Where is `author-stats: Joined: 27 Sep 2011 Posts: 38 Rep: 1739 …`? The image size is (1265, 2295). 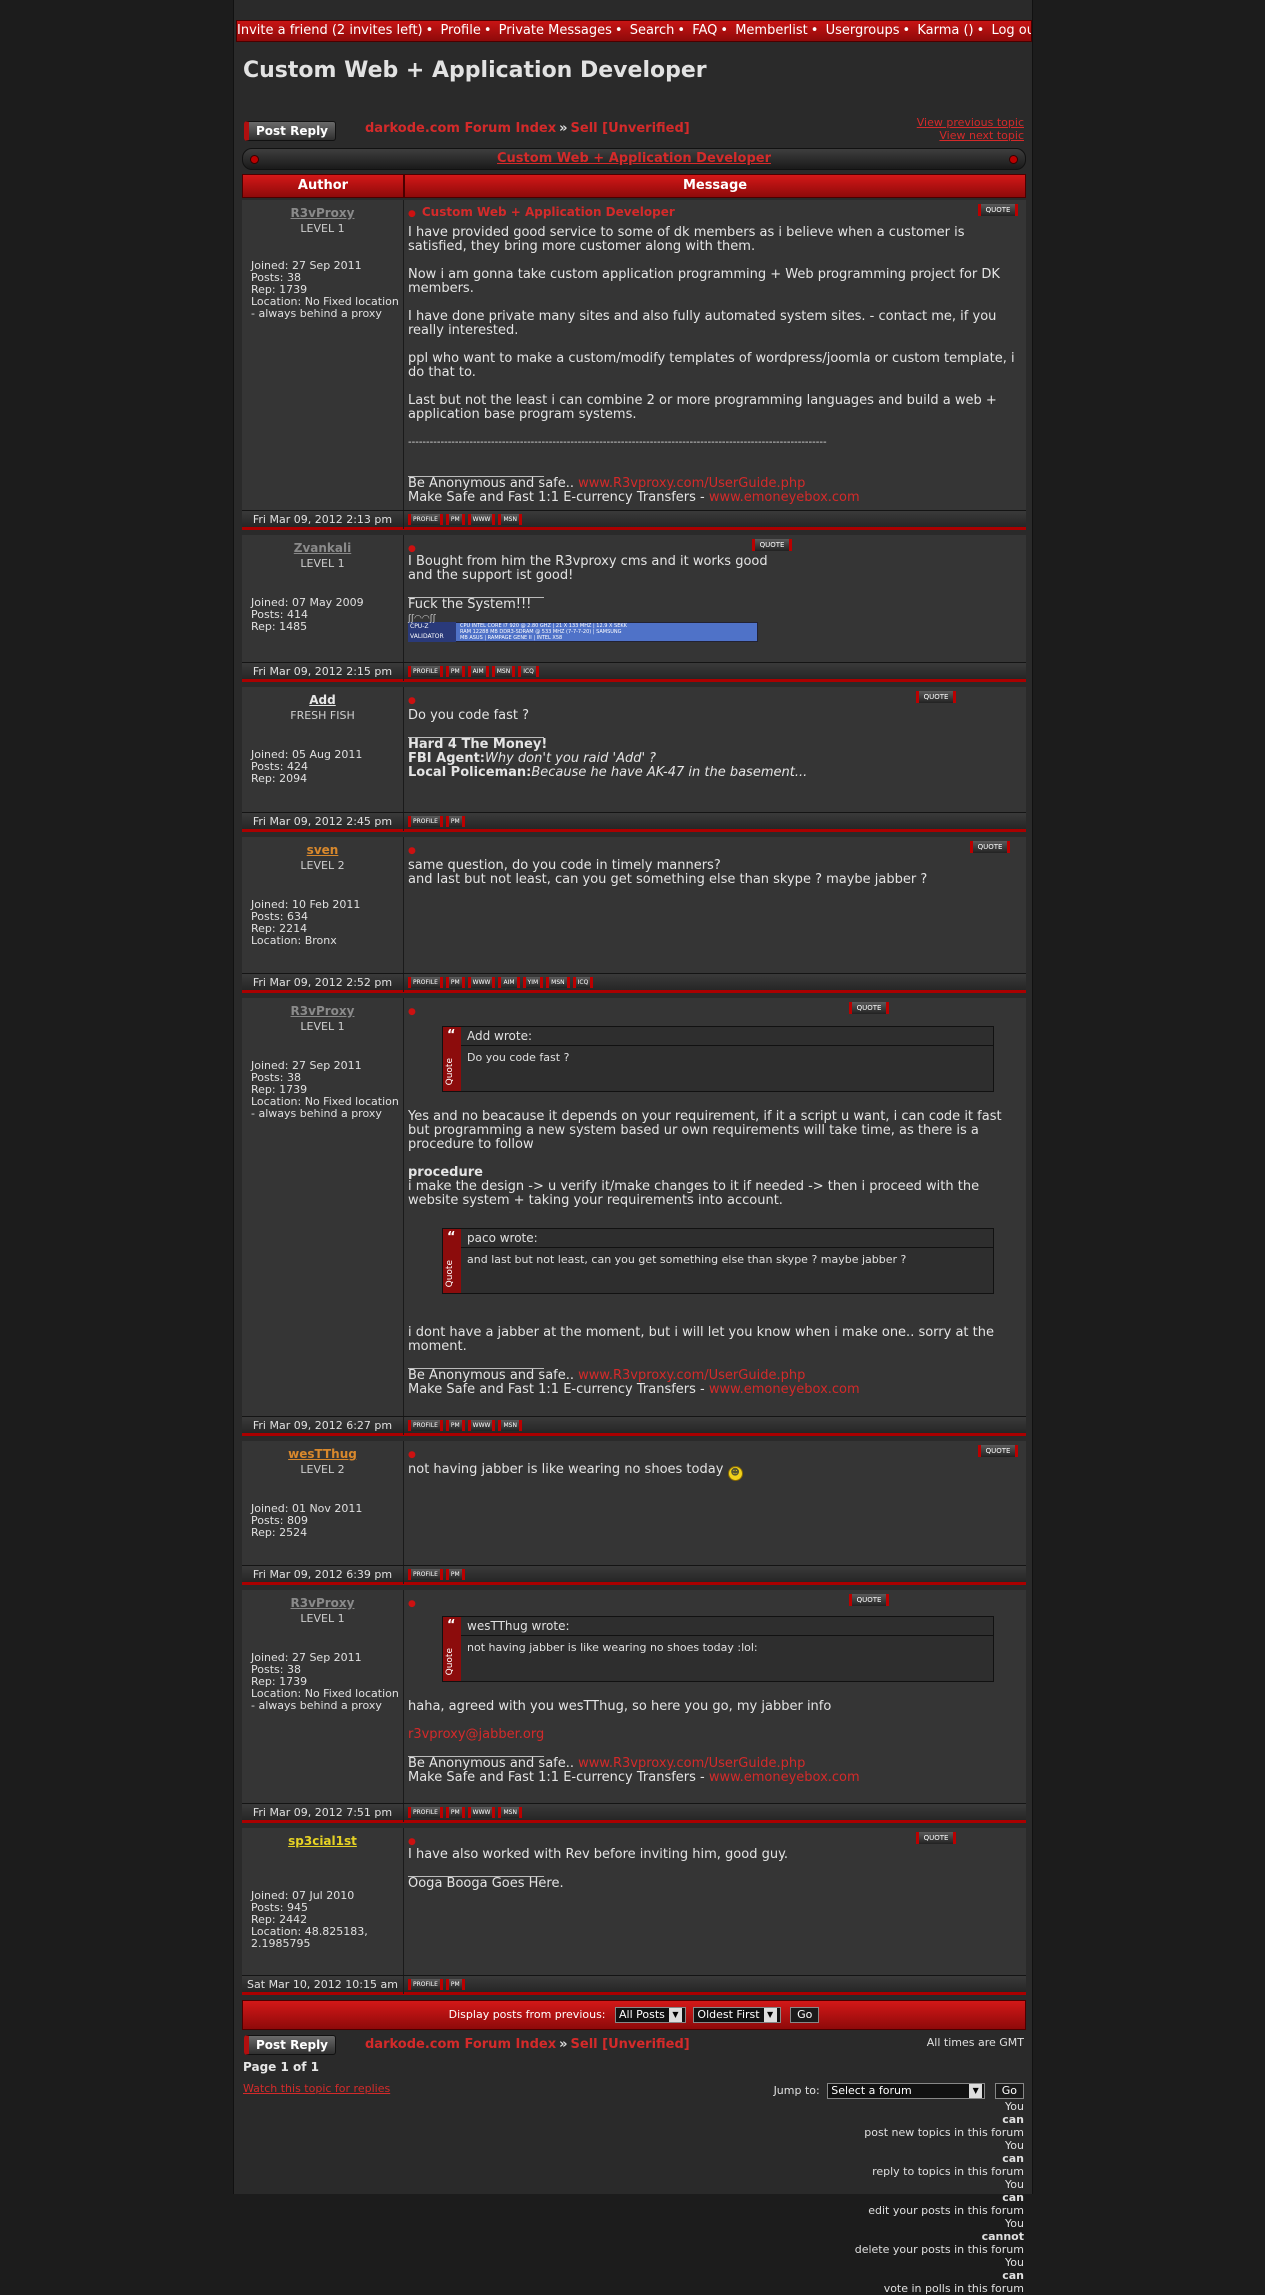 author-stats: Joined: 27 Sep 2011 Posts: 38 Rep: 1739 … is located at coordinates (325, 1090).